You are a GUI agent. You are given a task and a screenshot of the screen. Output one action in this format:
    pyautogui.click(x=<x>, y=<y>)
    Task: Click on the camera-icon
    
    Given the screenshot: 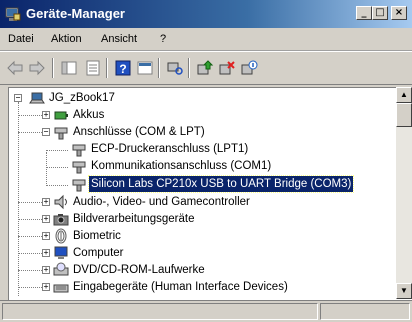 What is the action you would take?
    pyautogui.click(x=61, y=220)
    